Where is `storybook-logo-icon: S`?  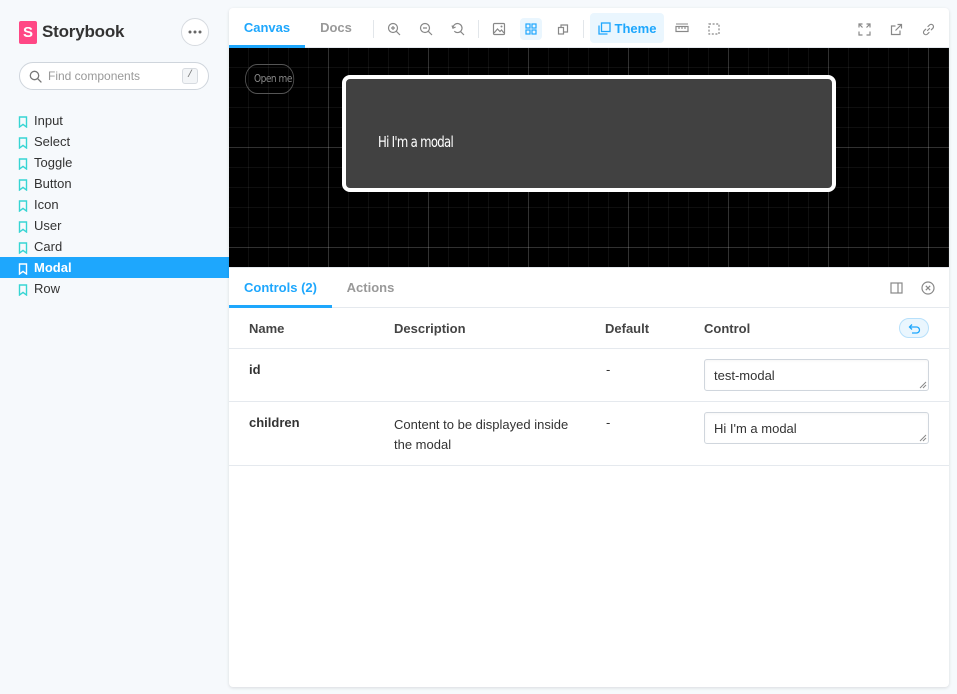
storybook-logo-icon: S is located at coordinates (28, 32).